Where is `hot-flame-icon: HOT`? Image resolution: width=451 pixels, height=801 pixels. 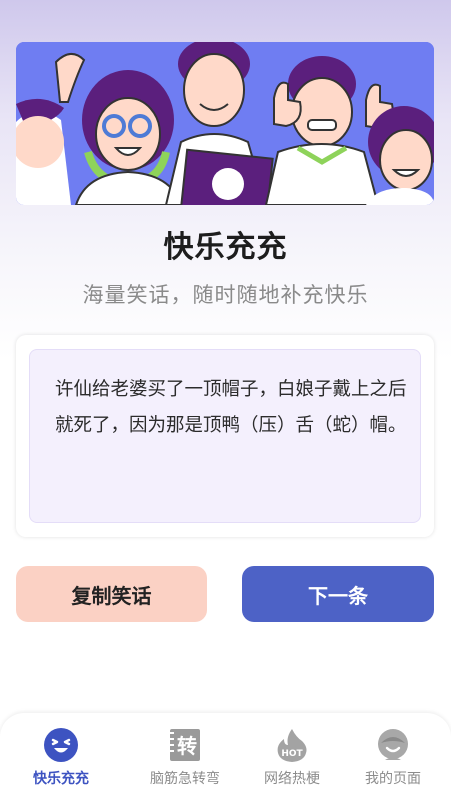 hot-flame-icon: HOT is located at coordinates (292, 745).